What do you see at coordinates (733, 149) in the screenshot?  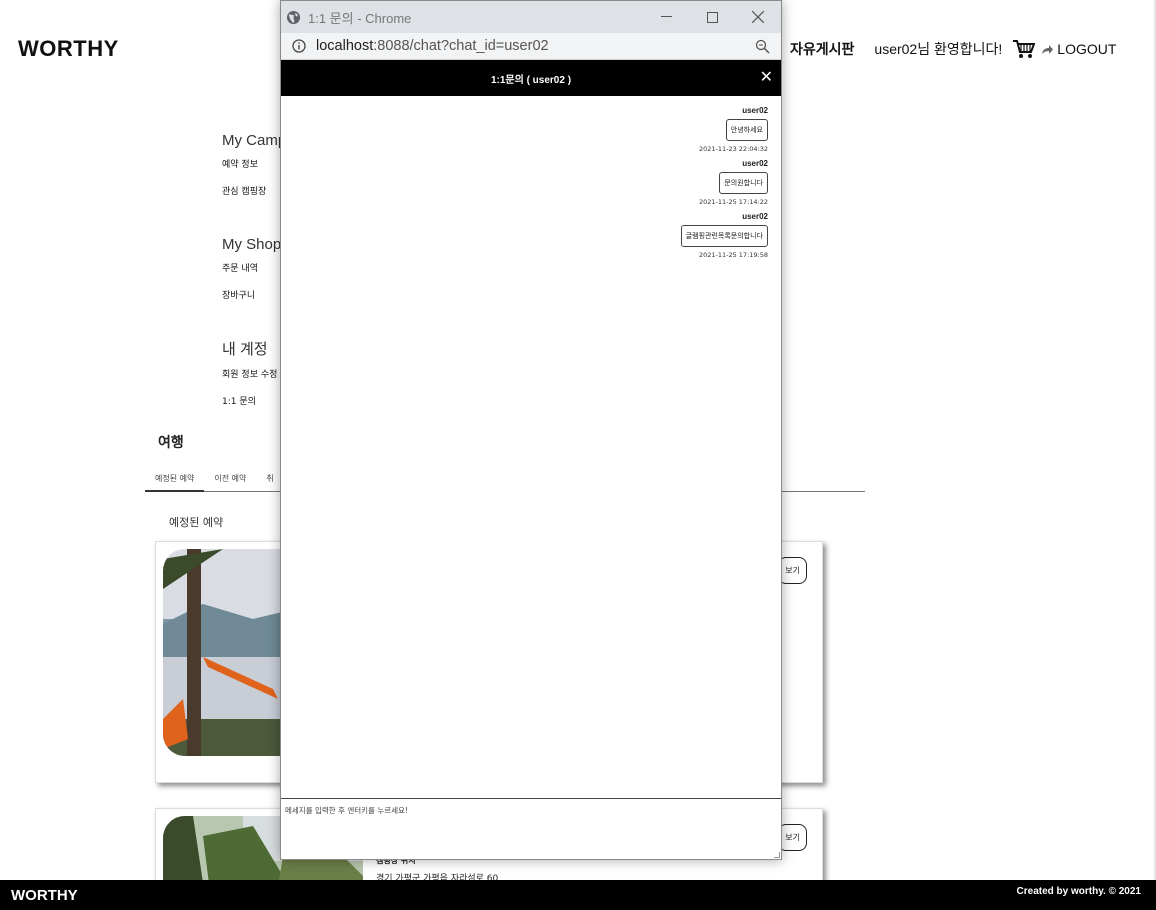 I see `message-time: 2021-11-23 22:04:32` at bounding box center [733, 149].